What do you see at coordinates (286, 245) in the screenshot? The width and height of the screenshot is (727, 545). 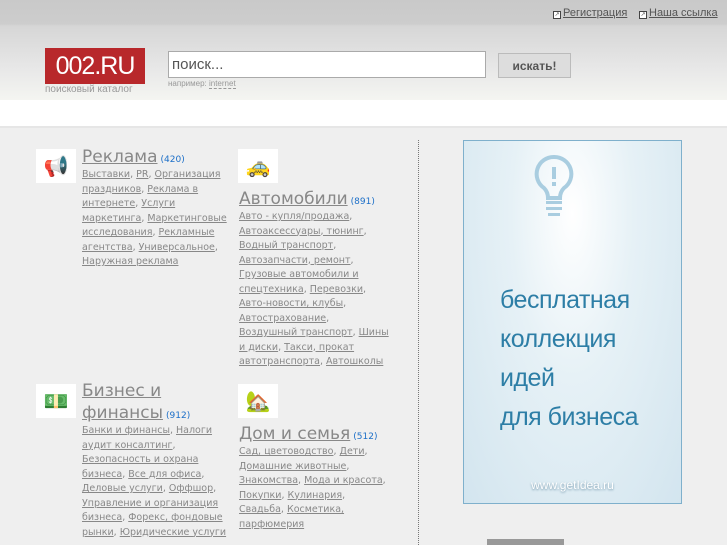 I see `subcategory-link: Водный транспорт` at bounding box center [286, 245].